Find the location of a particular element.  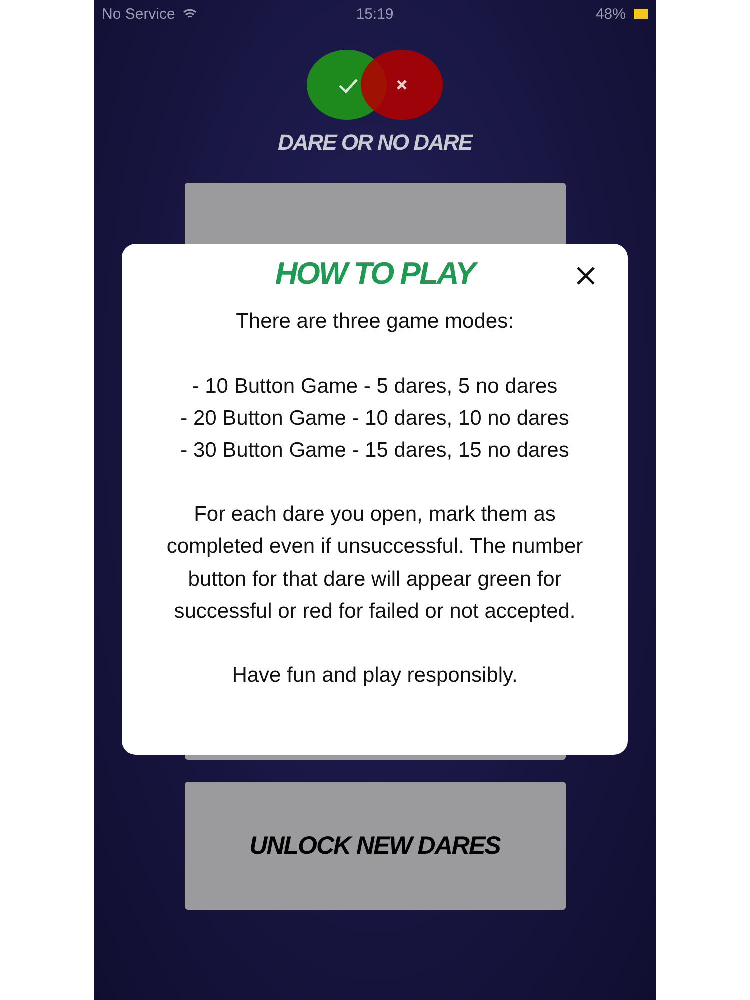

app-title: DARE OR NO DARE is located at coordinates (375, 143).